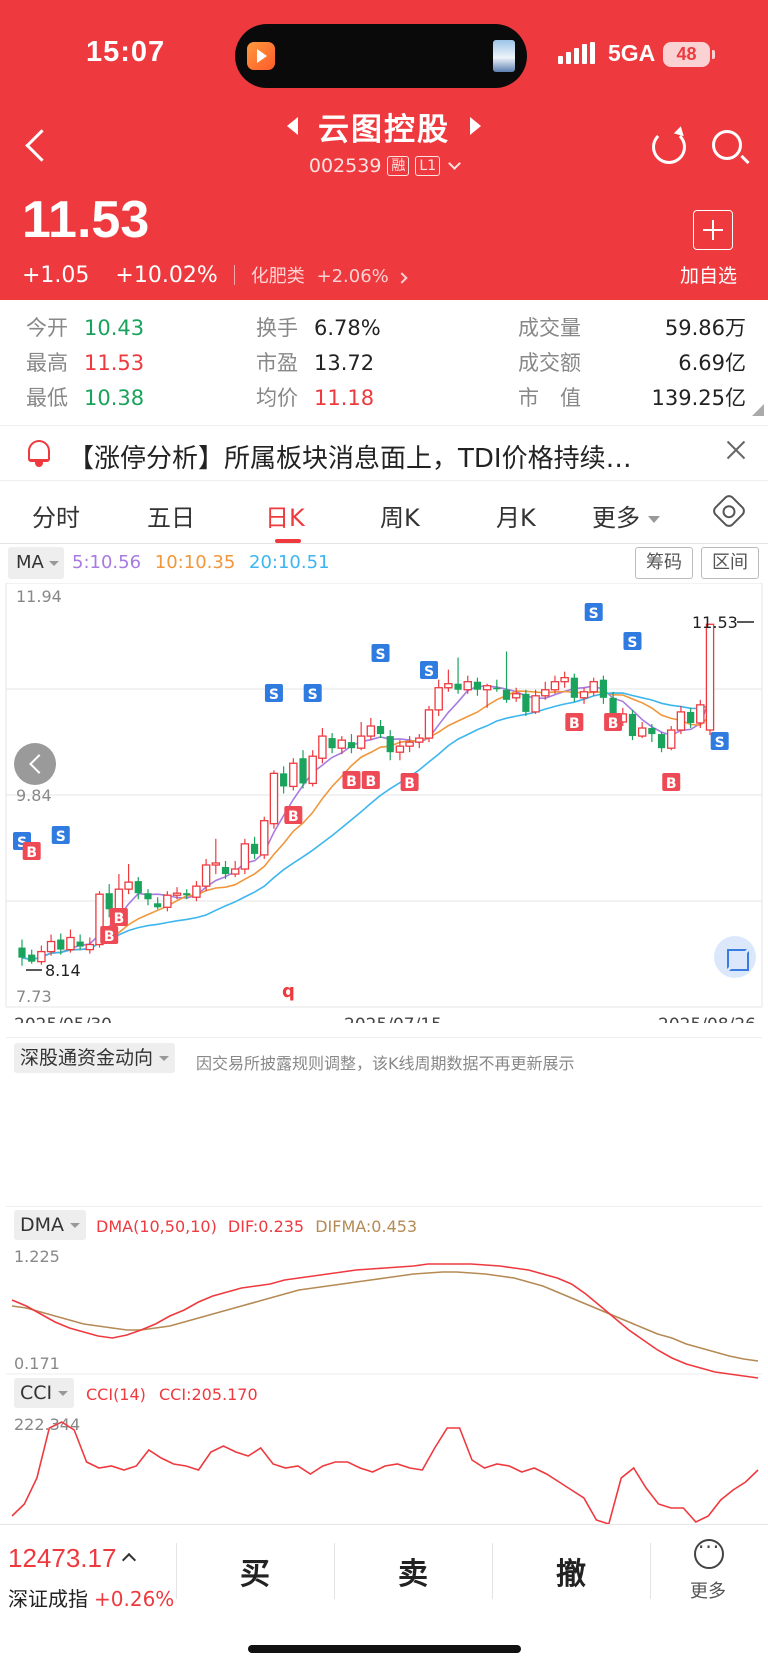 The height and width of the screenshot is (1669, 768). Describe the element at coordinates (208, 1394) in the screenshot. I see `cci-value: CCI:205.170` at that location.